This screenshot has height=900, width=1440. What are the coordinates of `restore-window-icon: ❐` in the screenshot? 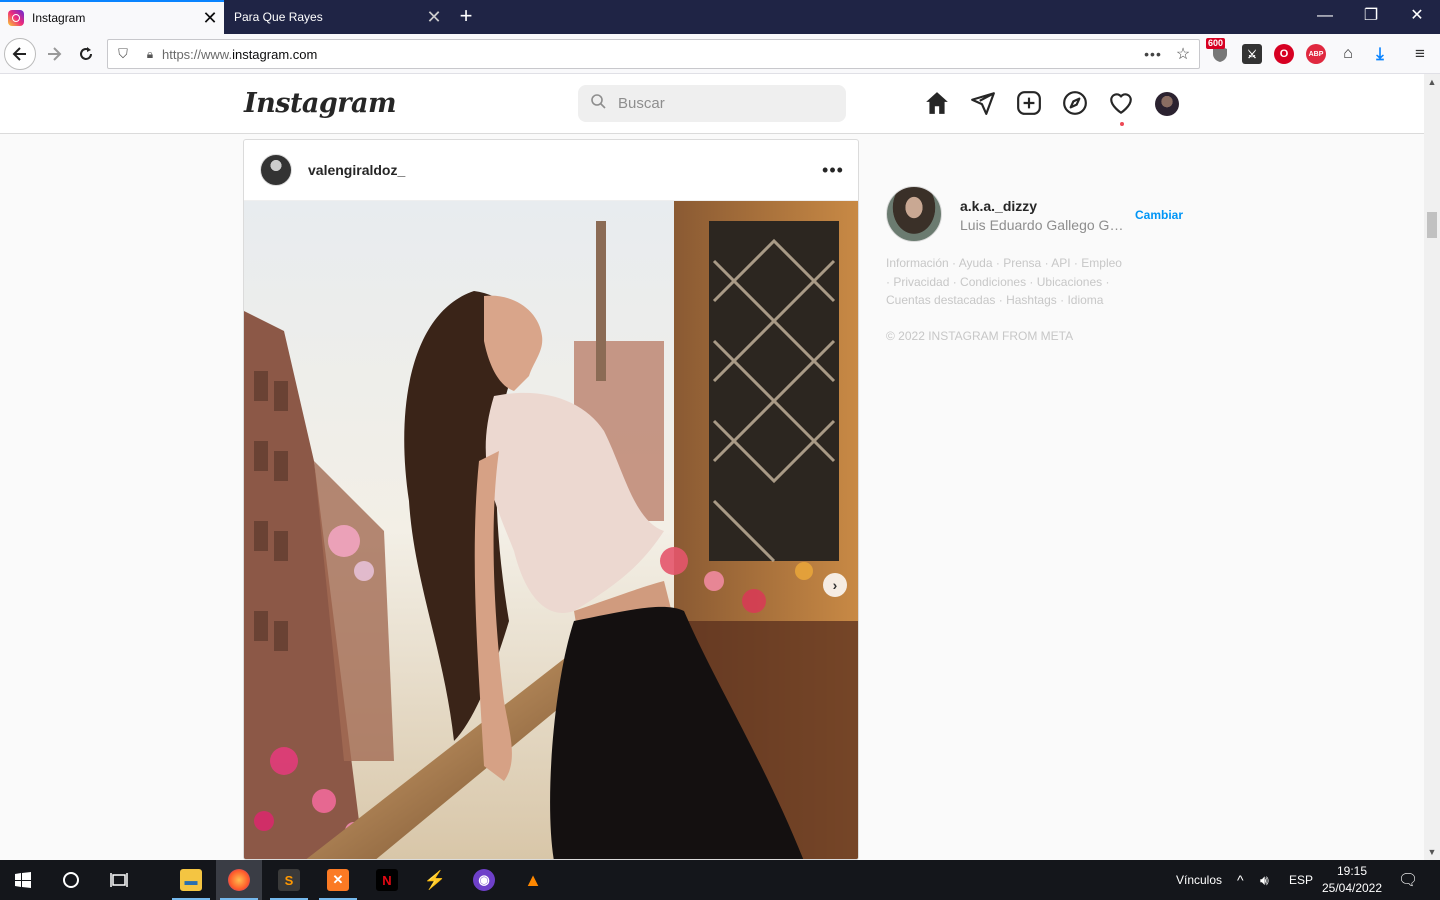 It's located at (1371, 17).